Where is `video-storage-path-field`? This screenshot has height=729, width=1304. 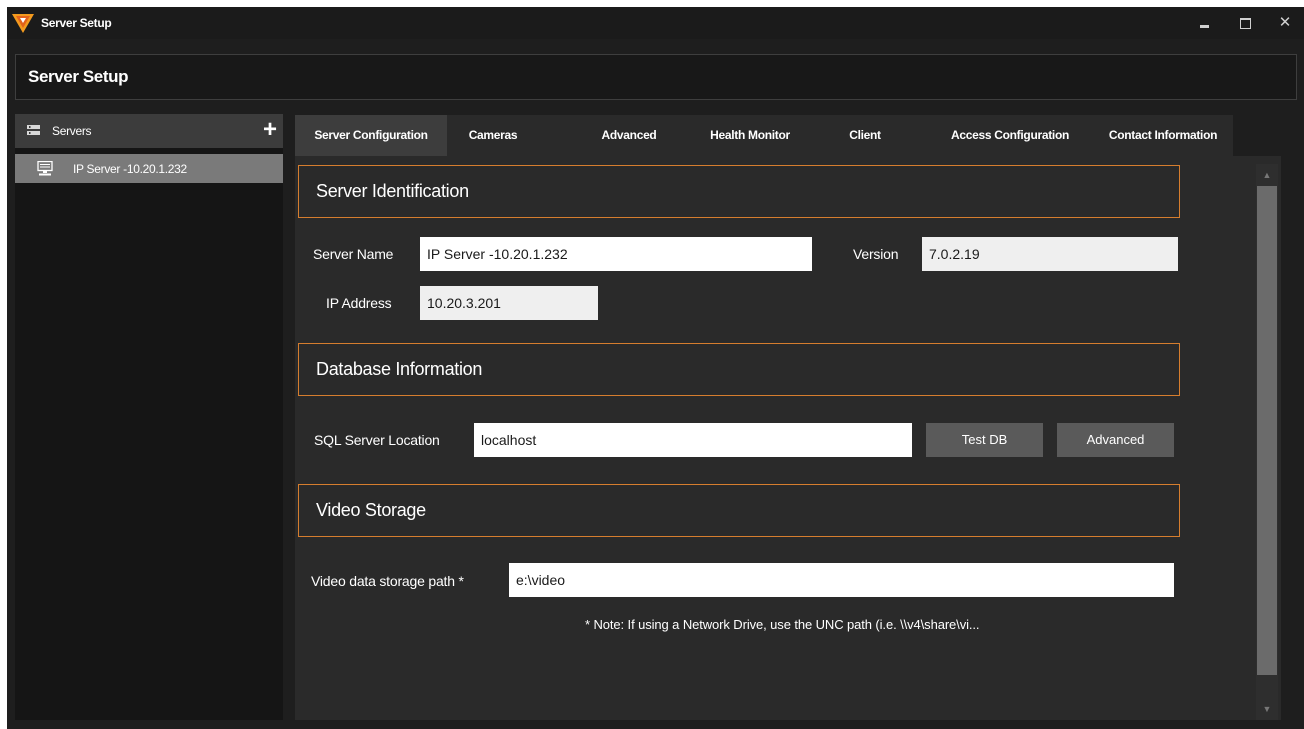 video-storage-path-field is located at coordinates (841, 580).